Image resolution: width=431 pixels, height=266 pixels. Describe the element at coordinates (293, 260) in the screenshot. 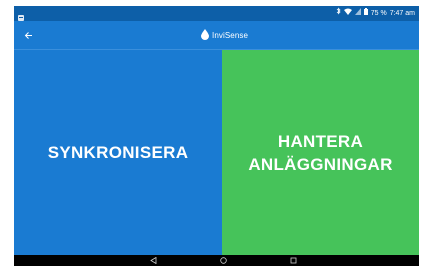

I see `recents-square-icon` at that location.